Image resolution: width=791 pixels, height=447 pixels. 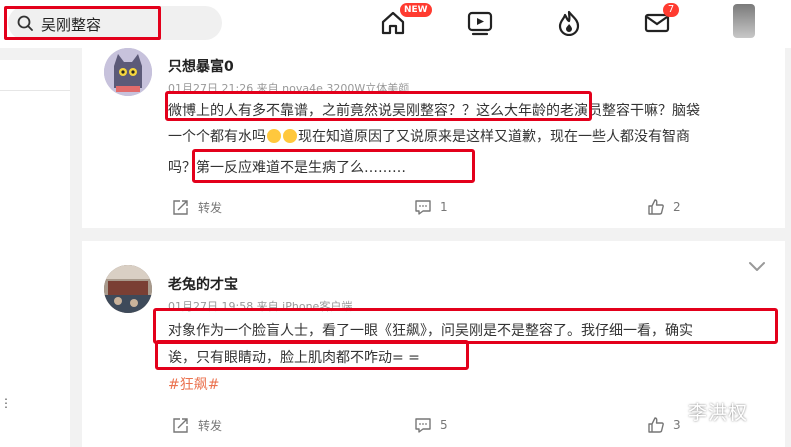 What do you see at coordinates (395, 24) in the screenshot?
I see `top-navigation: 吴刚整容 NEW 7` at bounding box center [395, 24].